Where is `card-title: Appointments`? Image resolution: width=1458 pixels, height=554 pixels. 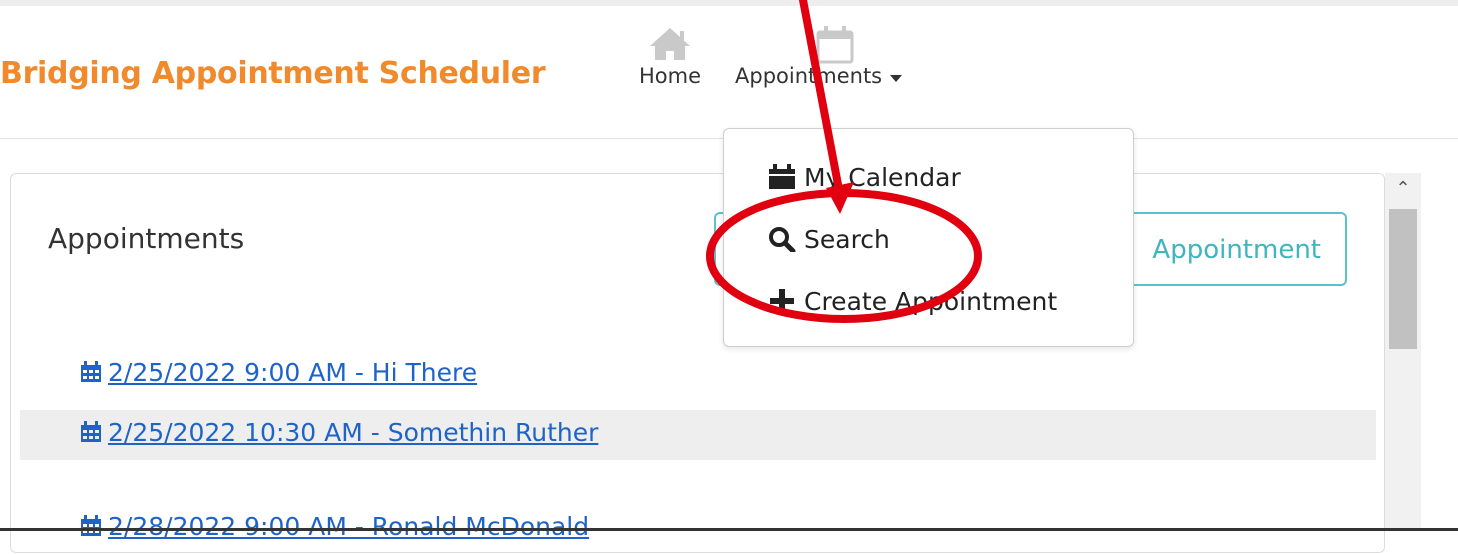 card-title: Appointments is located at coordinates (146, 238).